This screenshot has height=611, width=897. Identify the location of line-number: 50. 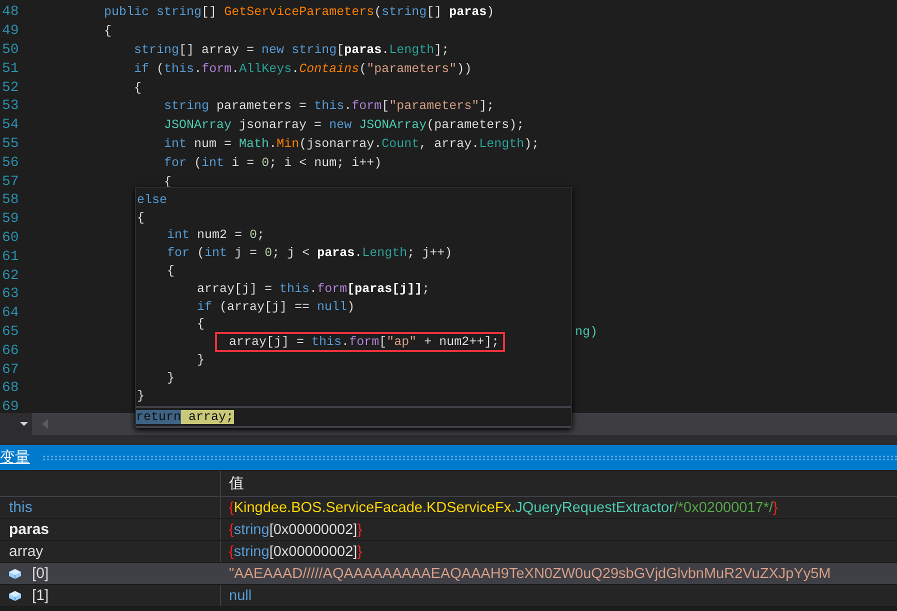
(10, 50).